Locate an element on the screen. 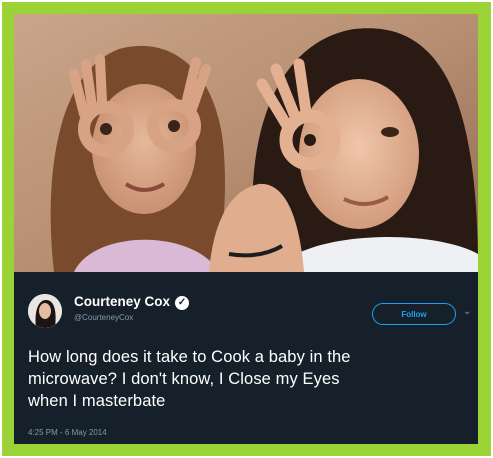  avatar is located at coordinates (45, 311).